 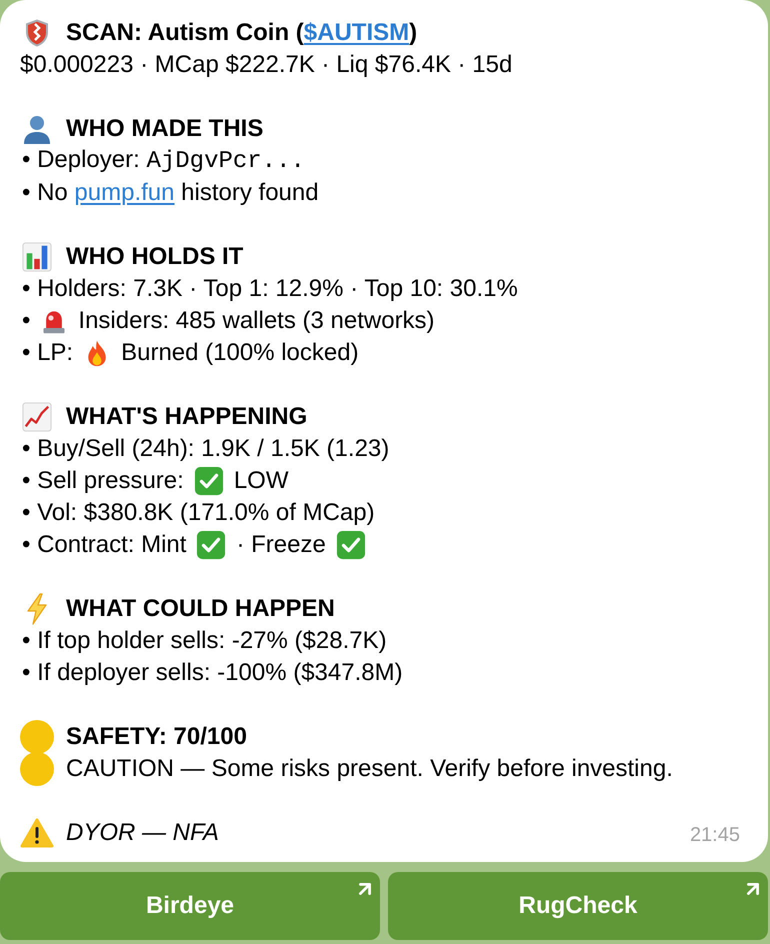 I want to click on stats-text: $0.000223 · MCap $222.7K · Liq $76.4K · 15d, so click(x=266, y=65).